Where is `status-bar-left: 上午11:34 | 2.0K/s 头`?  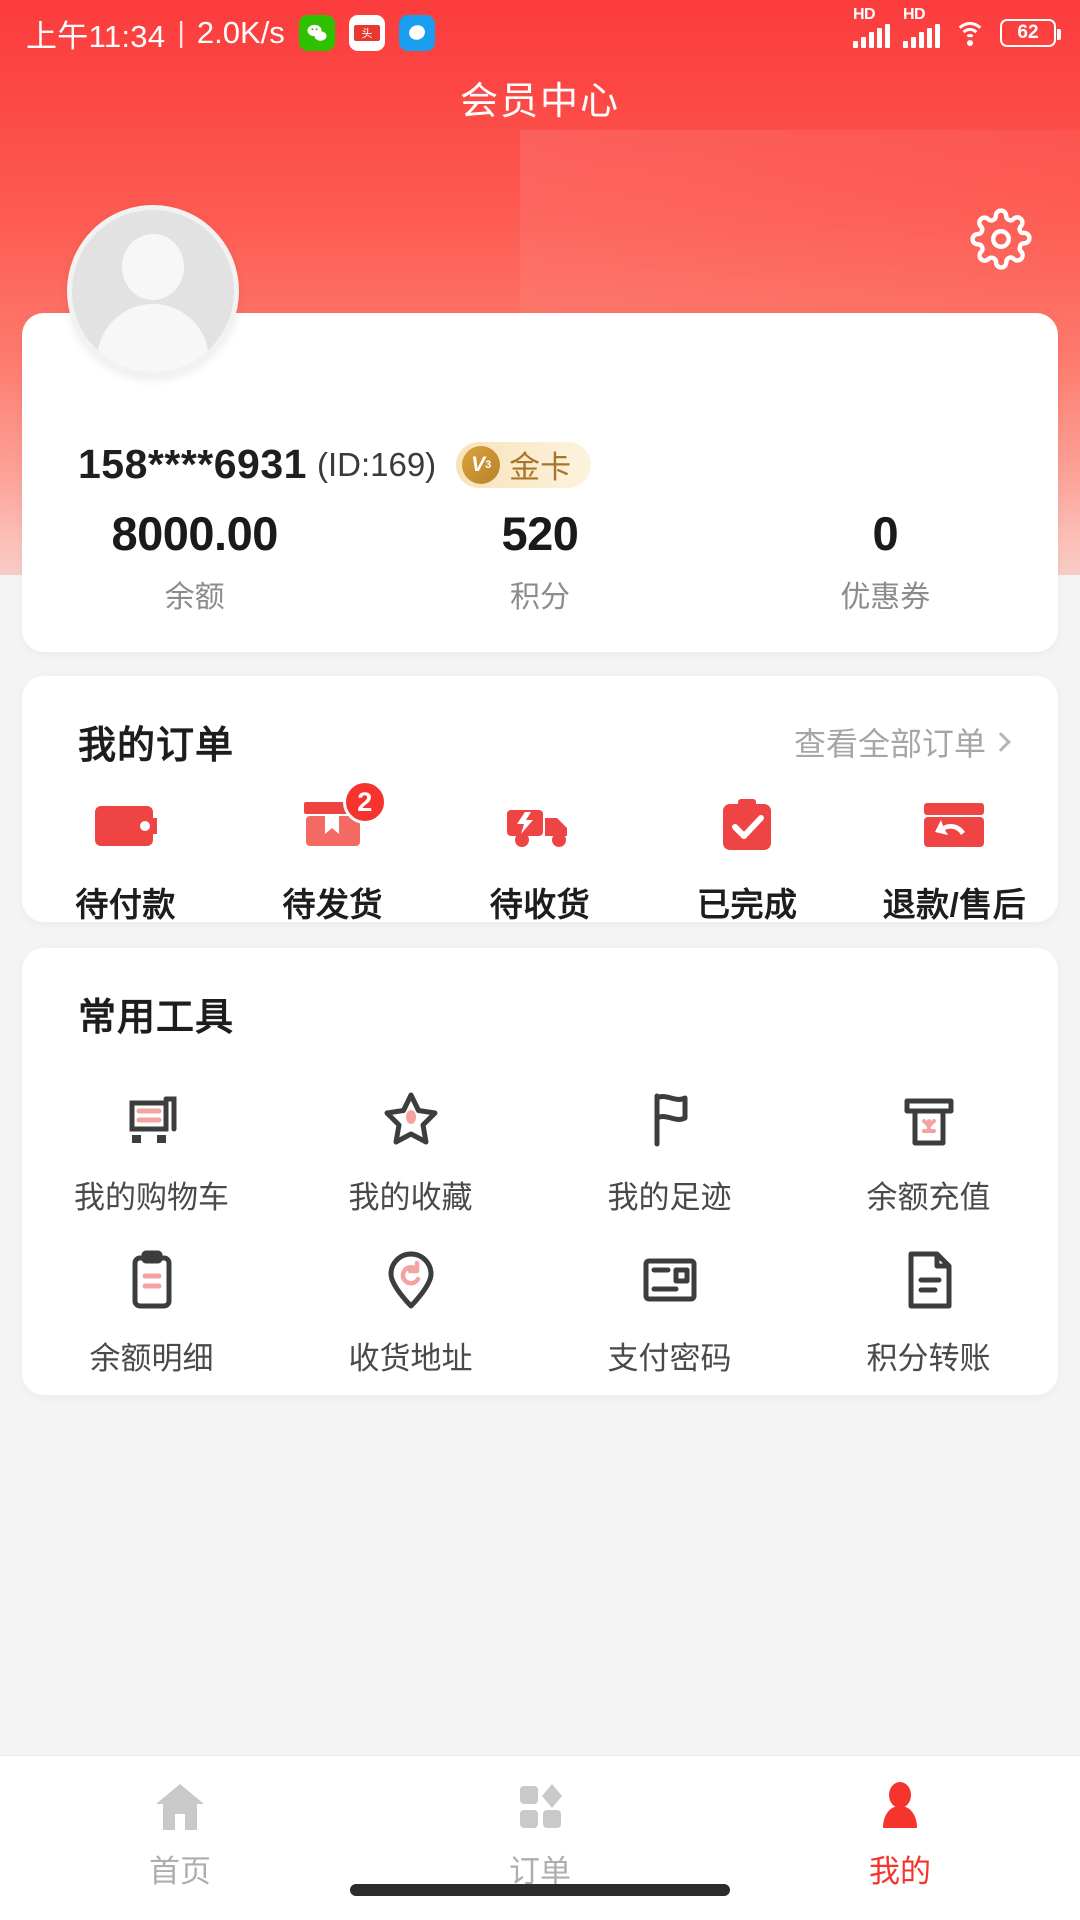 status-bar-left: 上午11:34 | 2.0K/s 头 is located at coordinates (230, 33).